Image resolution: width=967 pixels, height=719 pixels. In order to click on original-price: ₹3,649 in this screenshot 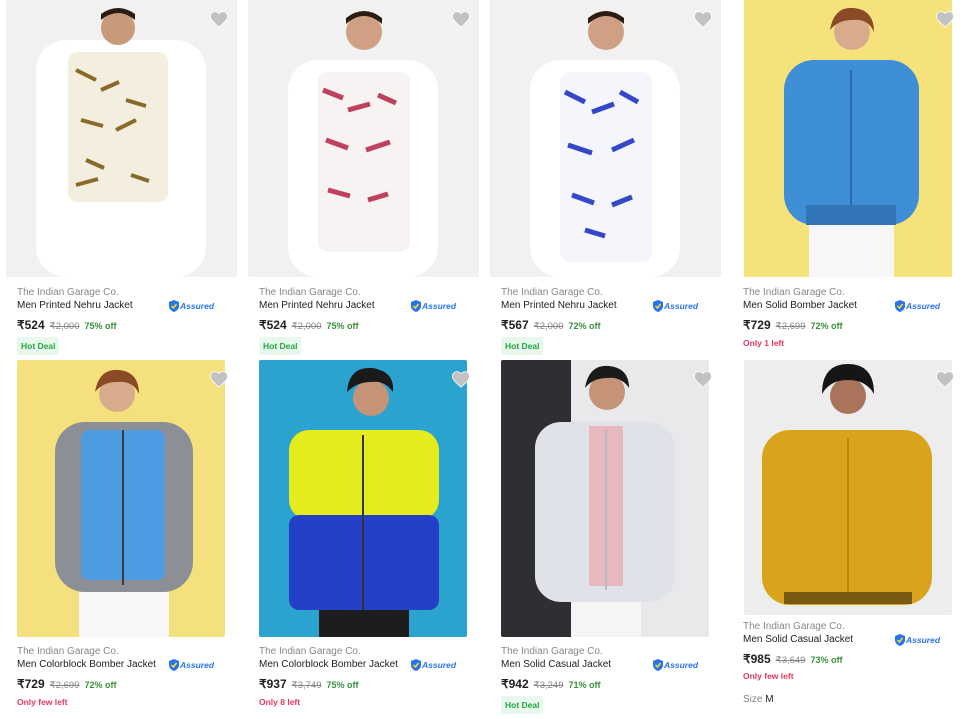, I will do `click(790, 660)`.